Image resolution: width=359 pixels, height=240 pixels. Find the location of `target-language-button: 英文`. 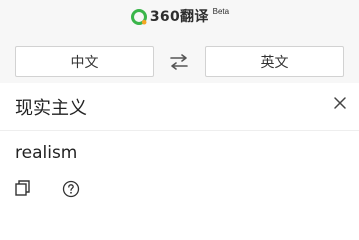

target-language-button: 英文 is located at coordinates (274, 61).